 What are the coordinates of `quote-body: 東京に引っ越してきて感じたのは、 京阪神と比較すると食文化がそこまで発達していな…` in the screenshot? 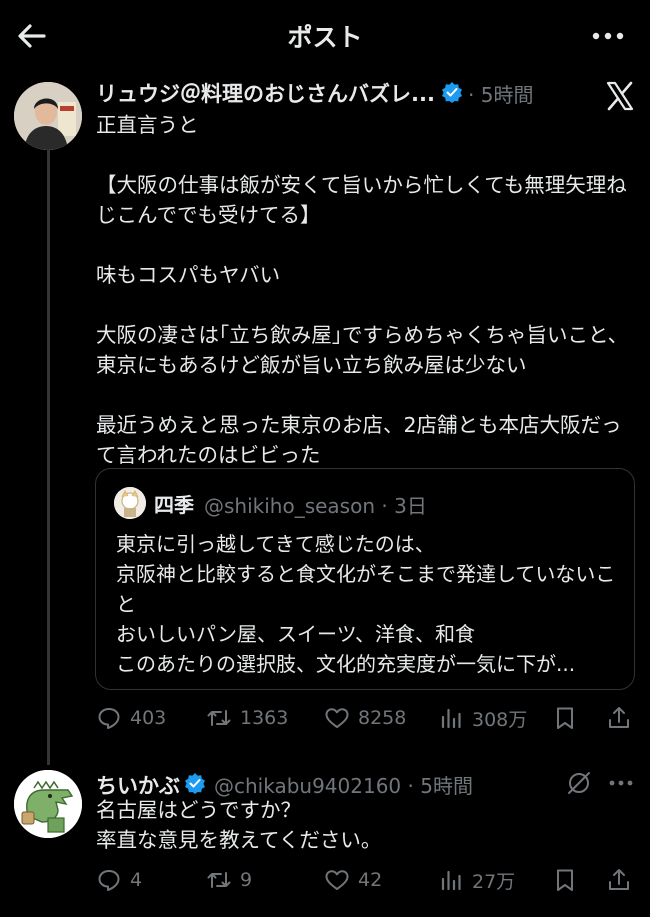 It's located at (366, 604).